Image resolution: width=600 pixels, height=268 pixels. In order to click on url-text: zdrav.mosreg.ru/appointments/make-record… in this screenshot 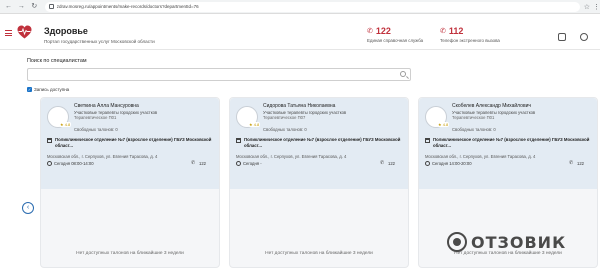, I will do `click(127, 6)`.